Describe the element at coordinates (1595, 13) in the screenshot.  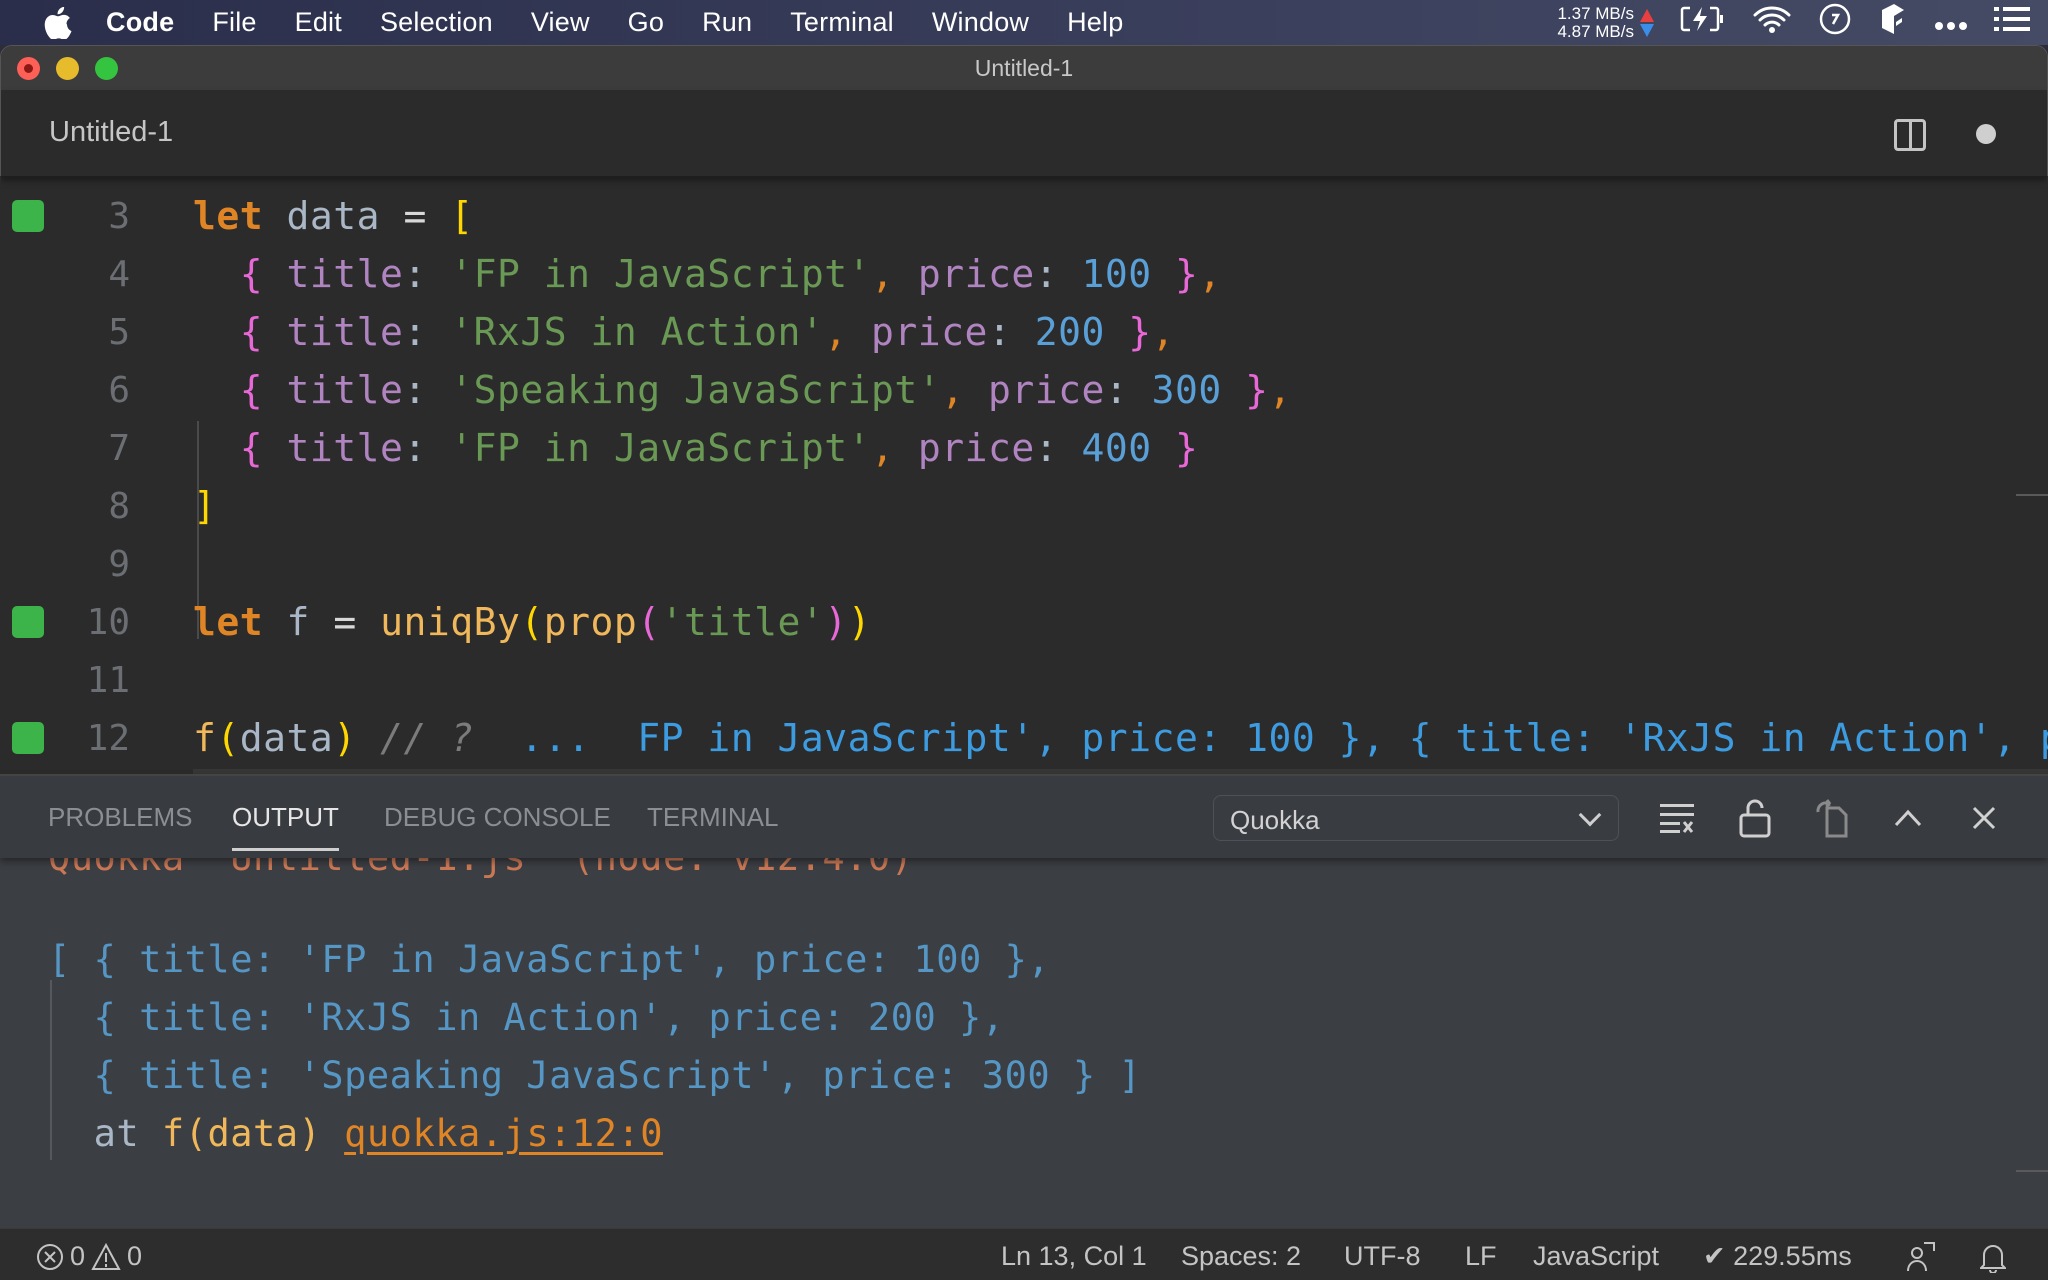
I see `net-upload-speed: 1.37 MB/s` at that location.